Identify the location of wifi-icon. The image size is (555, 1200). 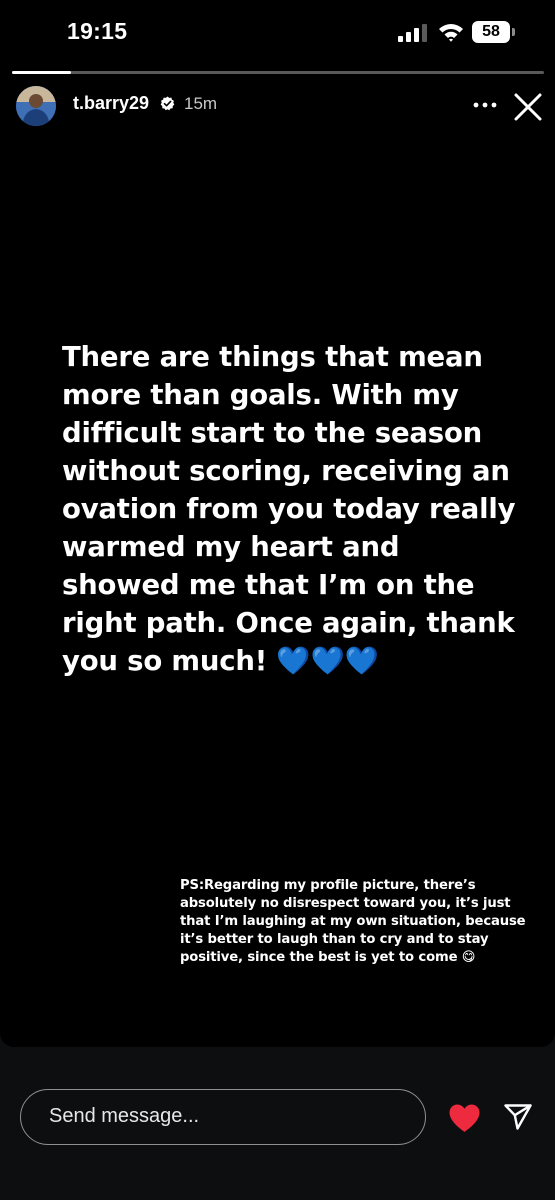
(451, 33).